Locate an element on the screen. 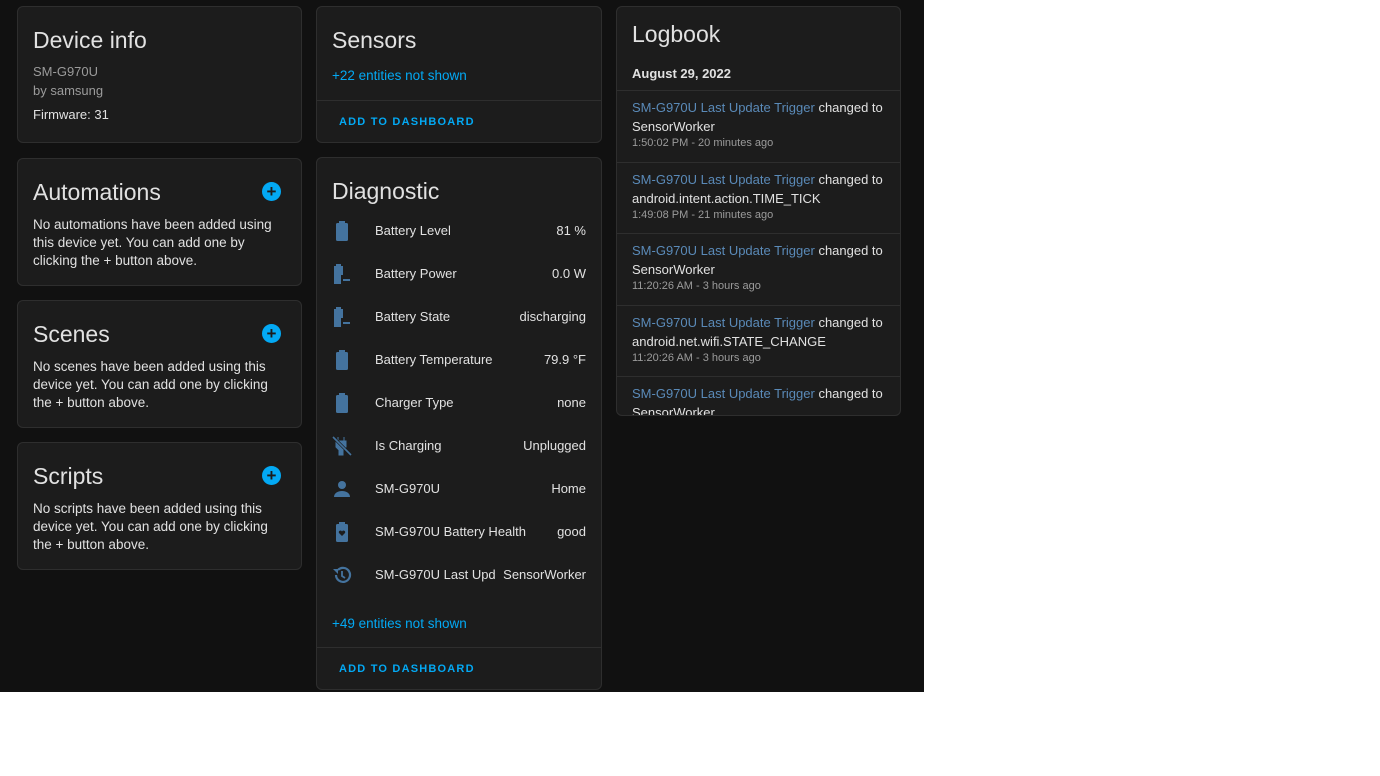 The height and width of the screenshot is (776, 1380). account-icon is located at coordinates (342, 489).